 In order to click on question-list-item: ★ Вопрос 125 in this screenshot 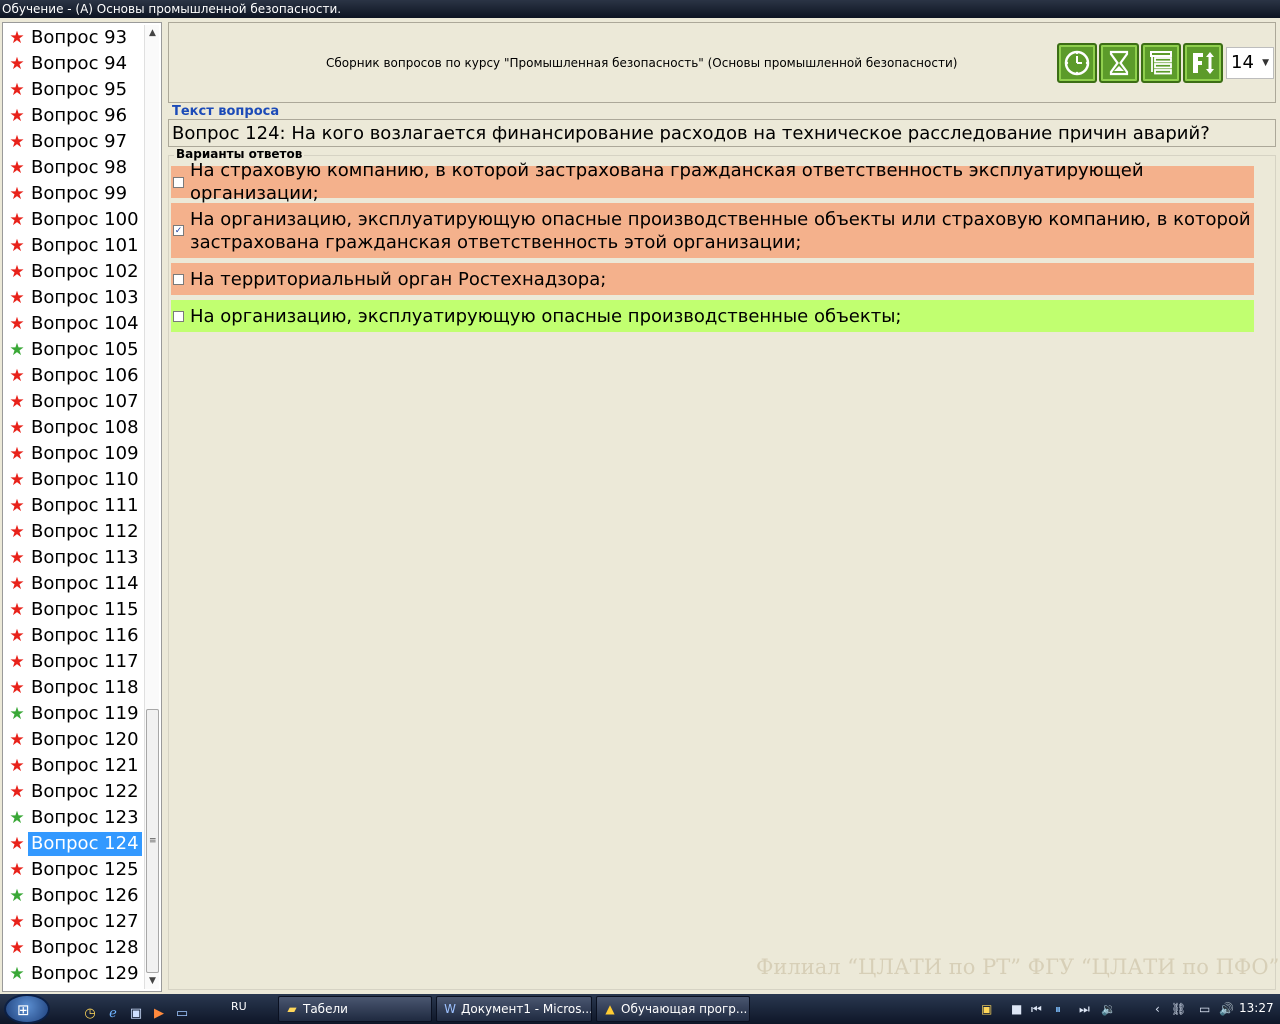, I will do `click(74, 870)`.